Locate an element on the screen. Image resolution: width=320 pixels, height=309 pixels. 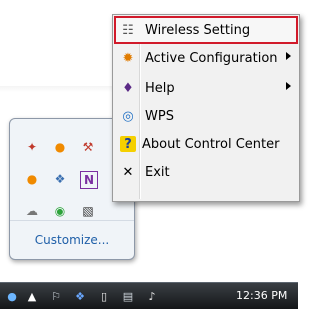
menu-item-wireless-setting: ☷ Wireless Setting is located at coordinates (206, 30).